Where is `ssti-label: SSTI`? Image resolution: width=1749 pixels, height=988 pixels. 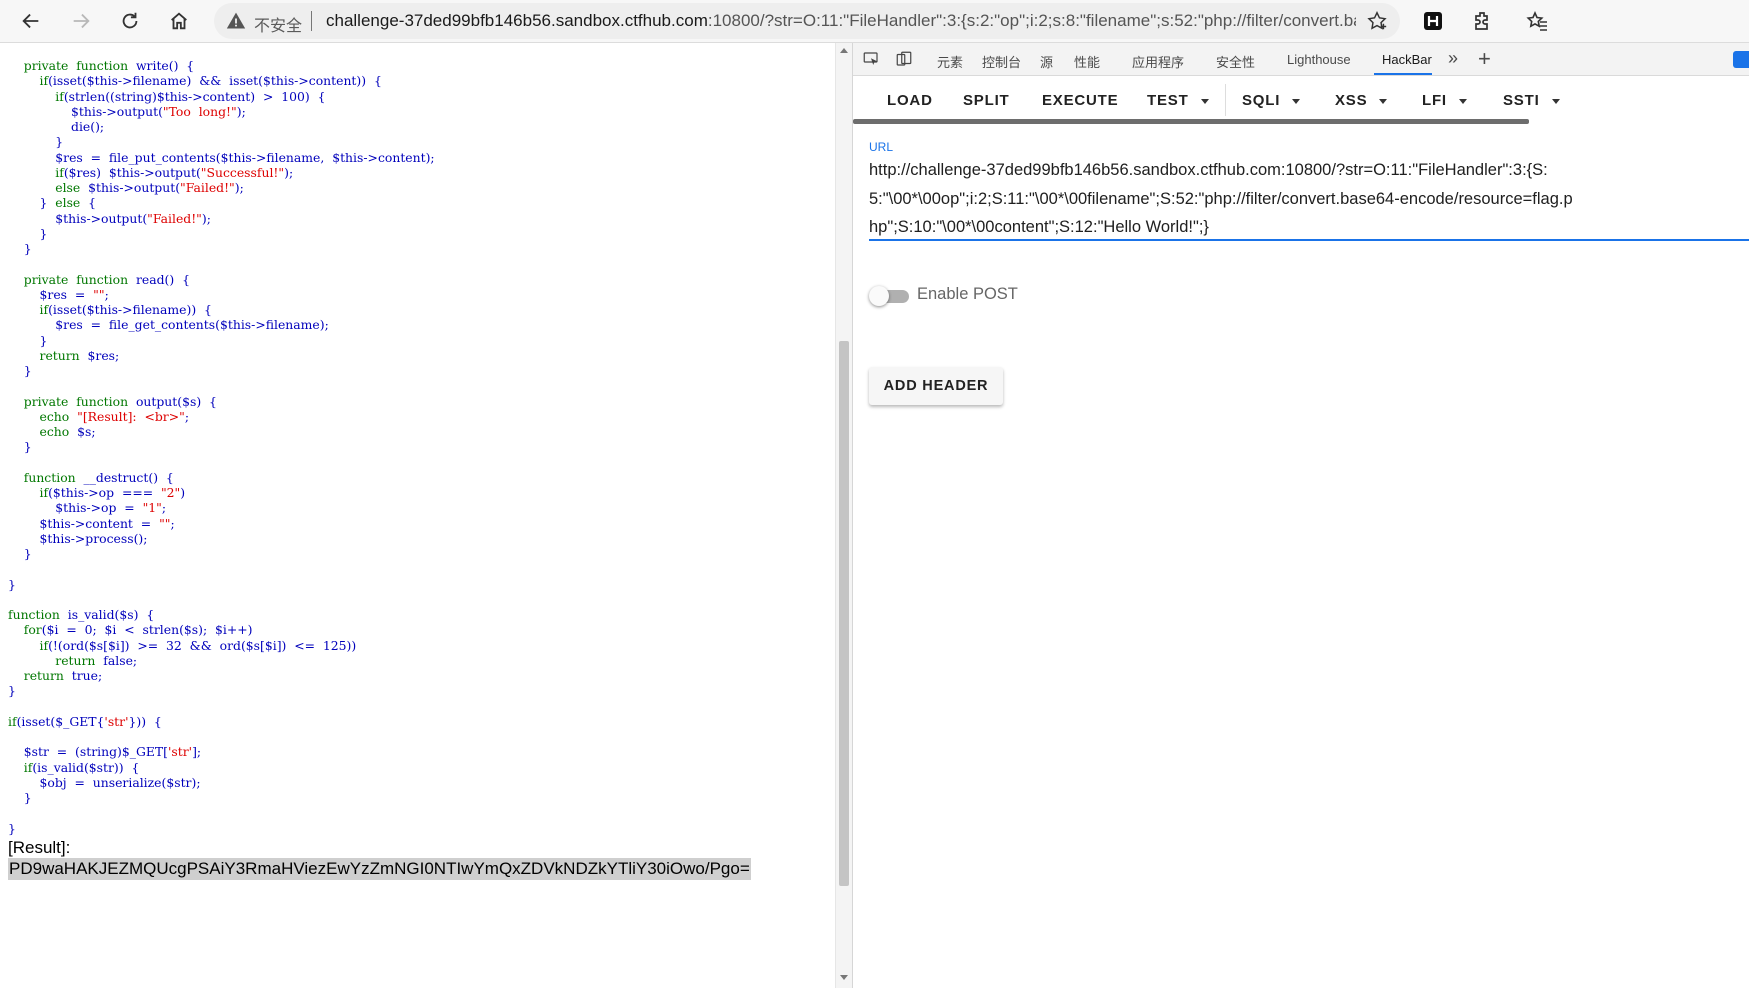 ssti-label: SSTI is located at coordinates (1521, 100).